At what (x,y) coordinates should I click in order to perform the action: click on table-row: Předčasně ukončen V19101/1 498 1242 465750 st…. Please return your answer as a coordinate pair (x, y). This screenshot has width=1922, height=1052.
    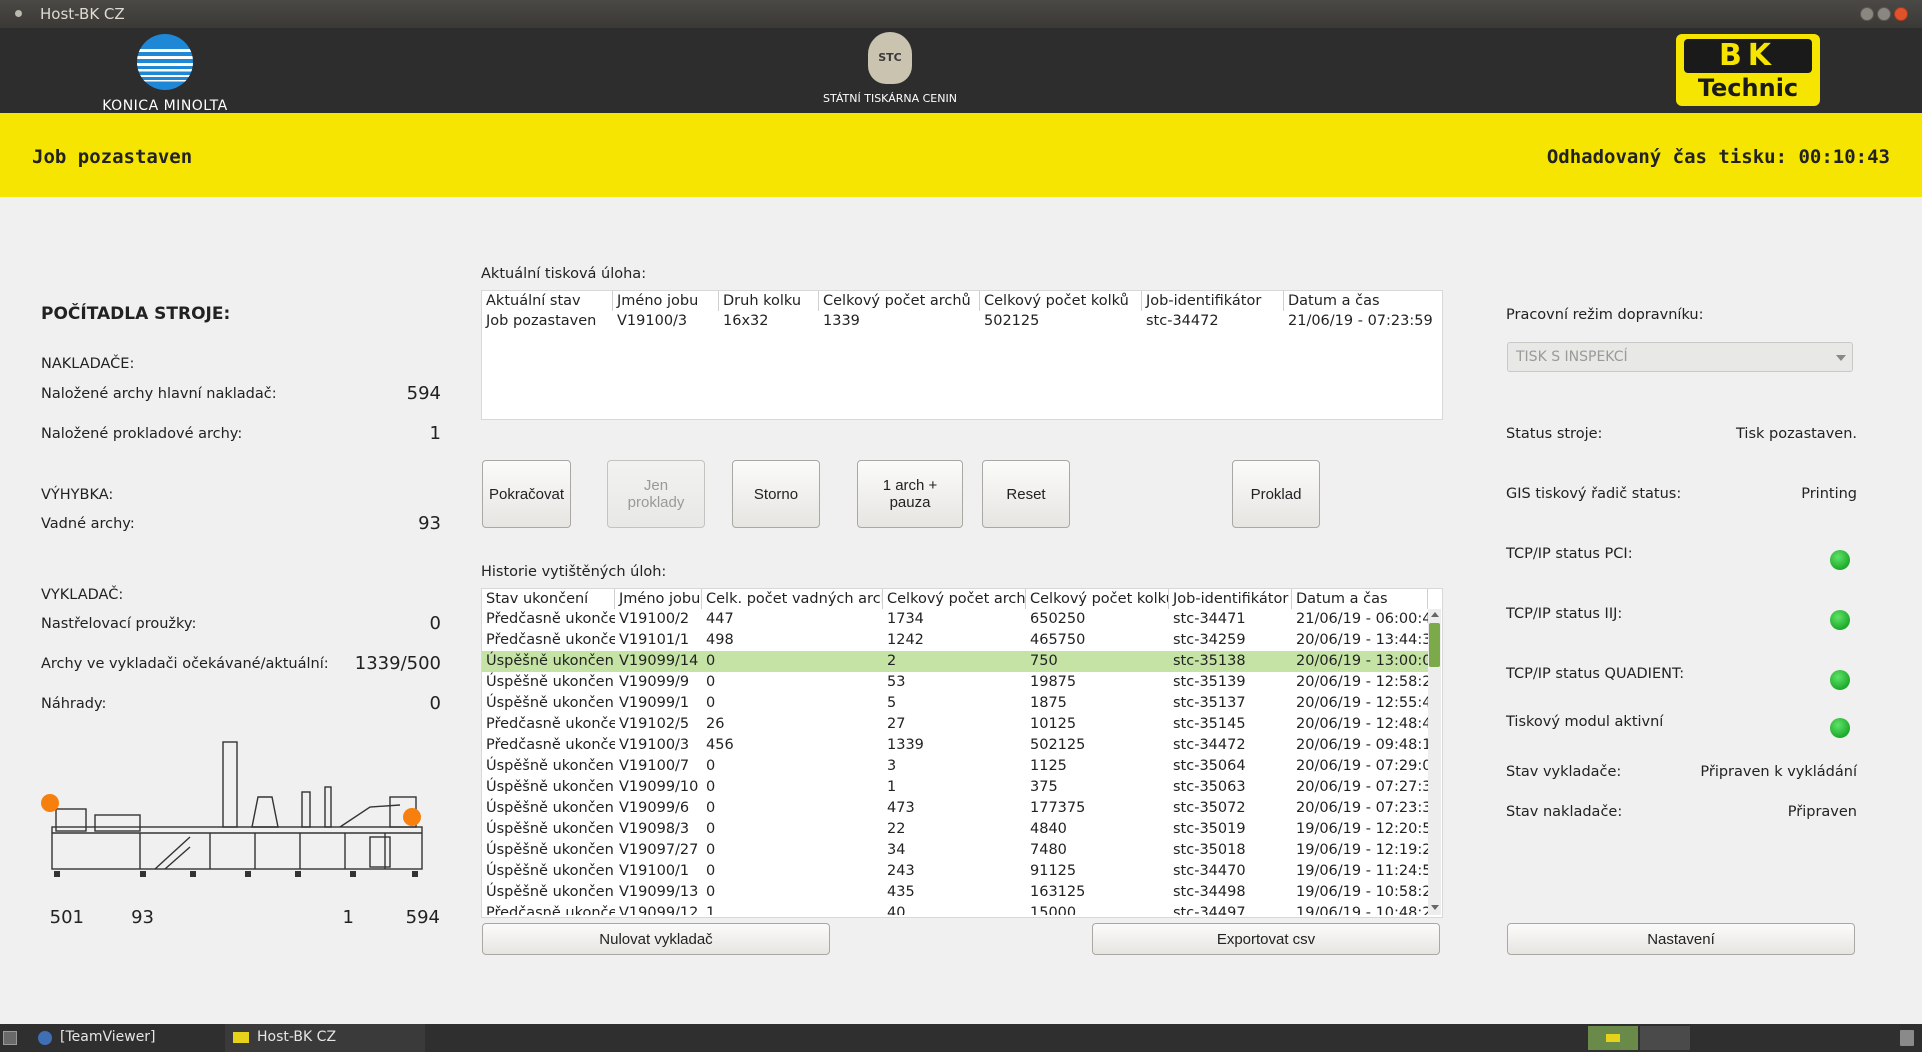
    Looking at the image, I should click on (955, 640).